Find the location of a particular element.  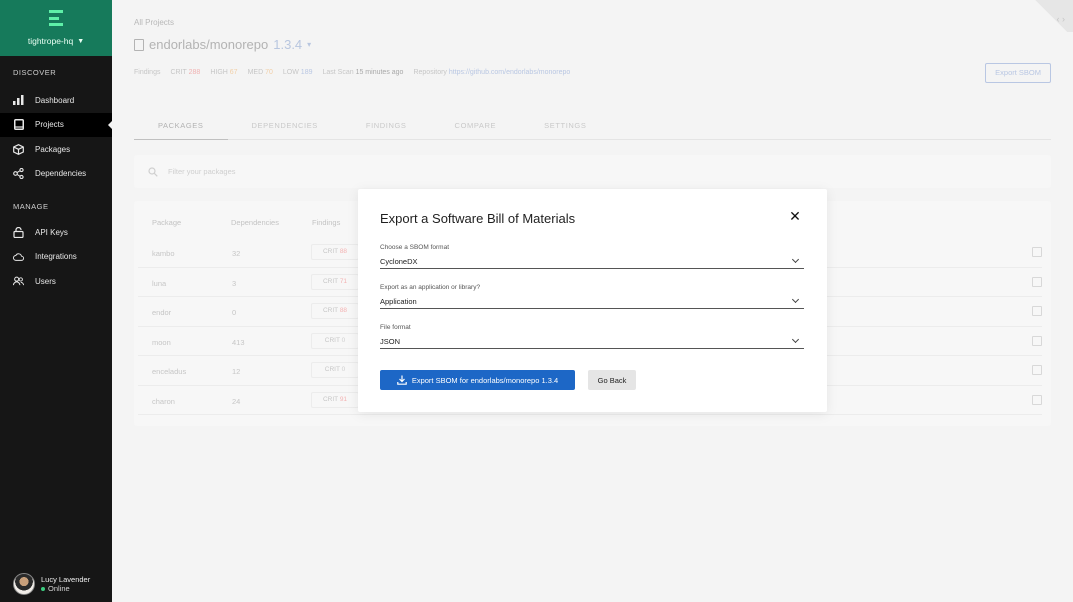

dependency-count: 32 is located at coordinates (236, 253).